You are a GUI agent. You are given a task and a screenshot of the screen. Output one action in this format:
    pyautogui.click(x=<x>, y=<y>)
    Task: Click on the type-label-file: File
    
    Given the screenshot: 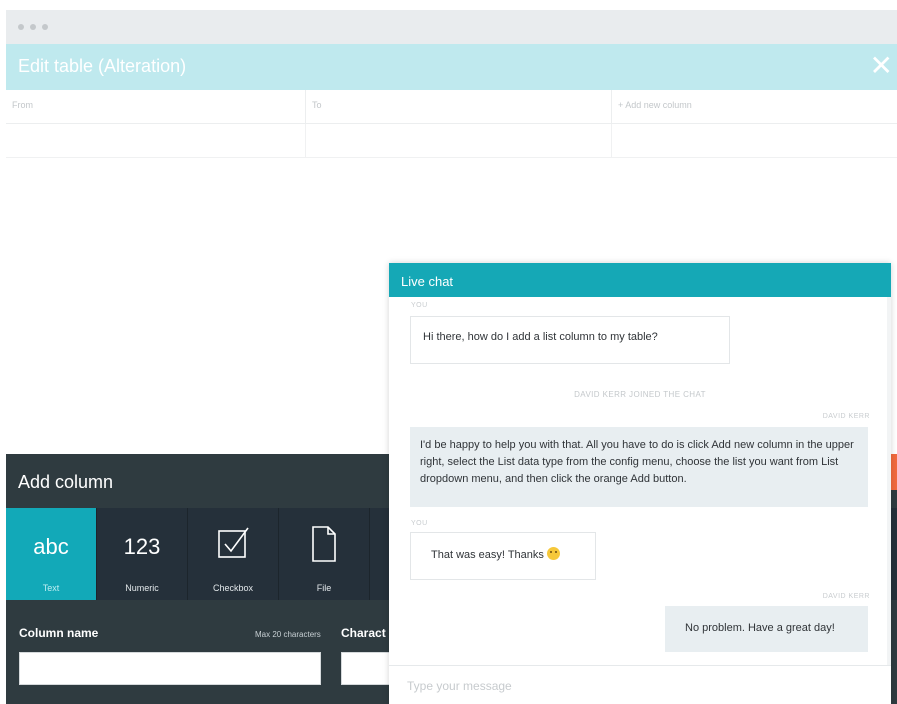 What is the action you would take?
    pyautogui.click(x=324, y=588)
    